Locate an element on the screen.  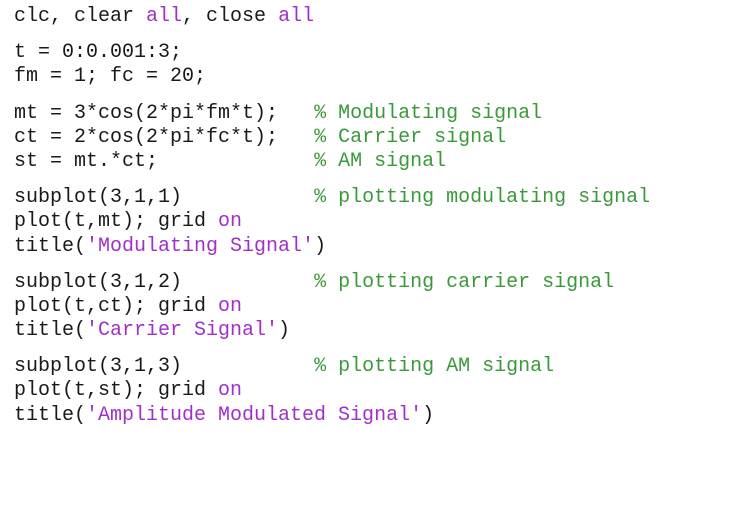
line-plot-2: plot(t,ct); grid on is located at coordinates (373, 307).